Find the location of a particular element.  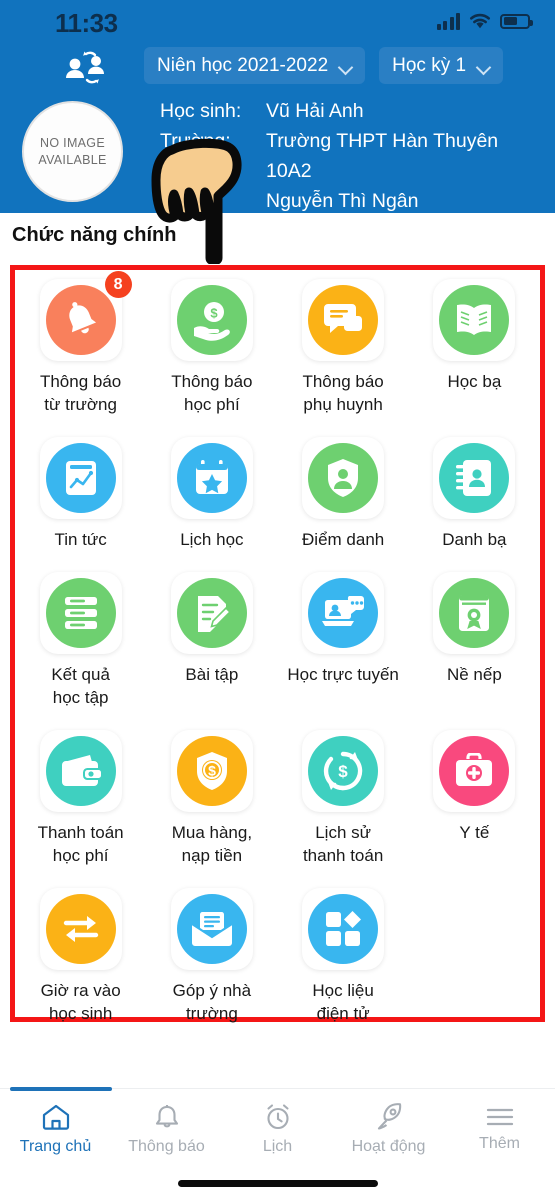

grid-item: Danh bạ is located at coordinates (474, 489).